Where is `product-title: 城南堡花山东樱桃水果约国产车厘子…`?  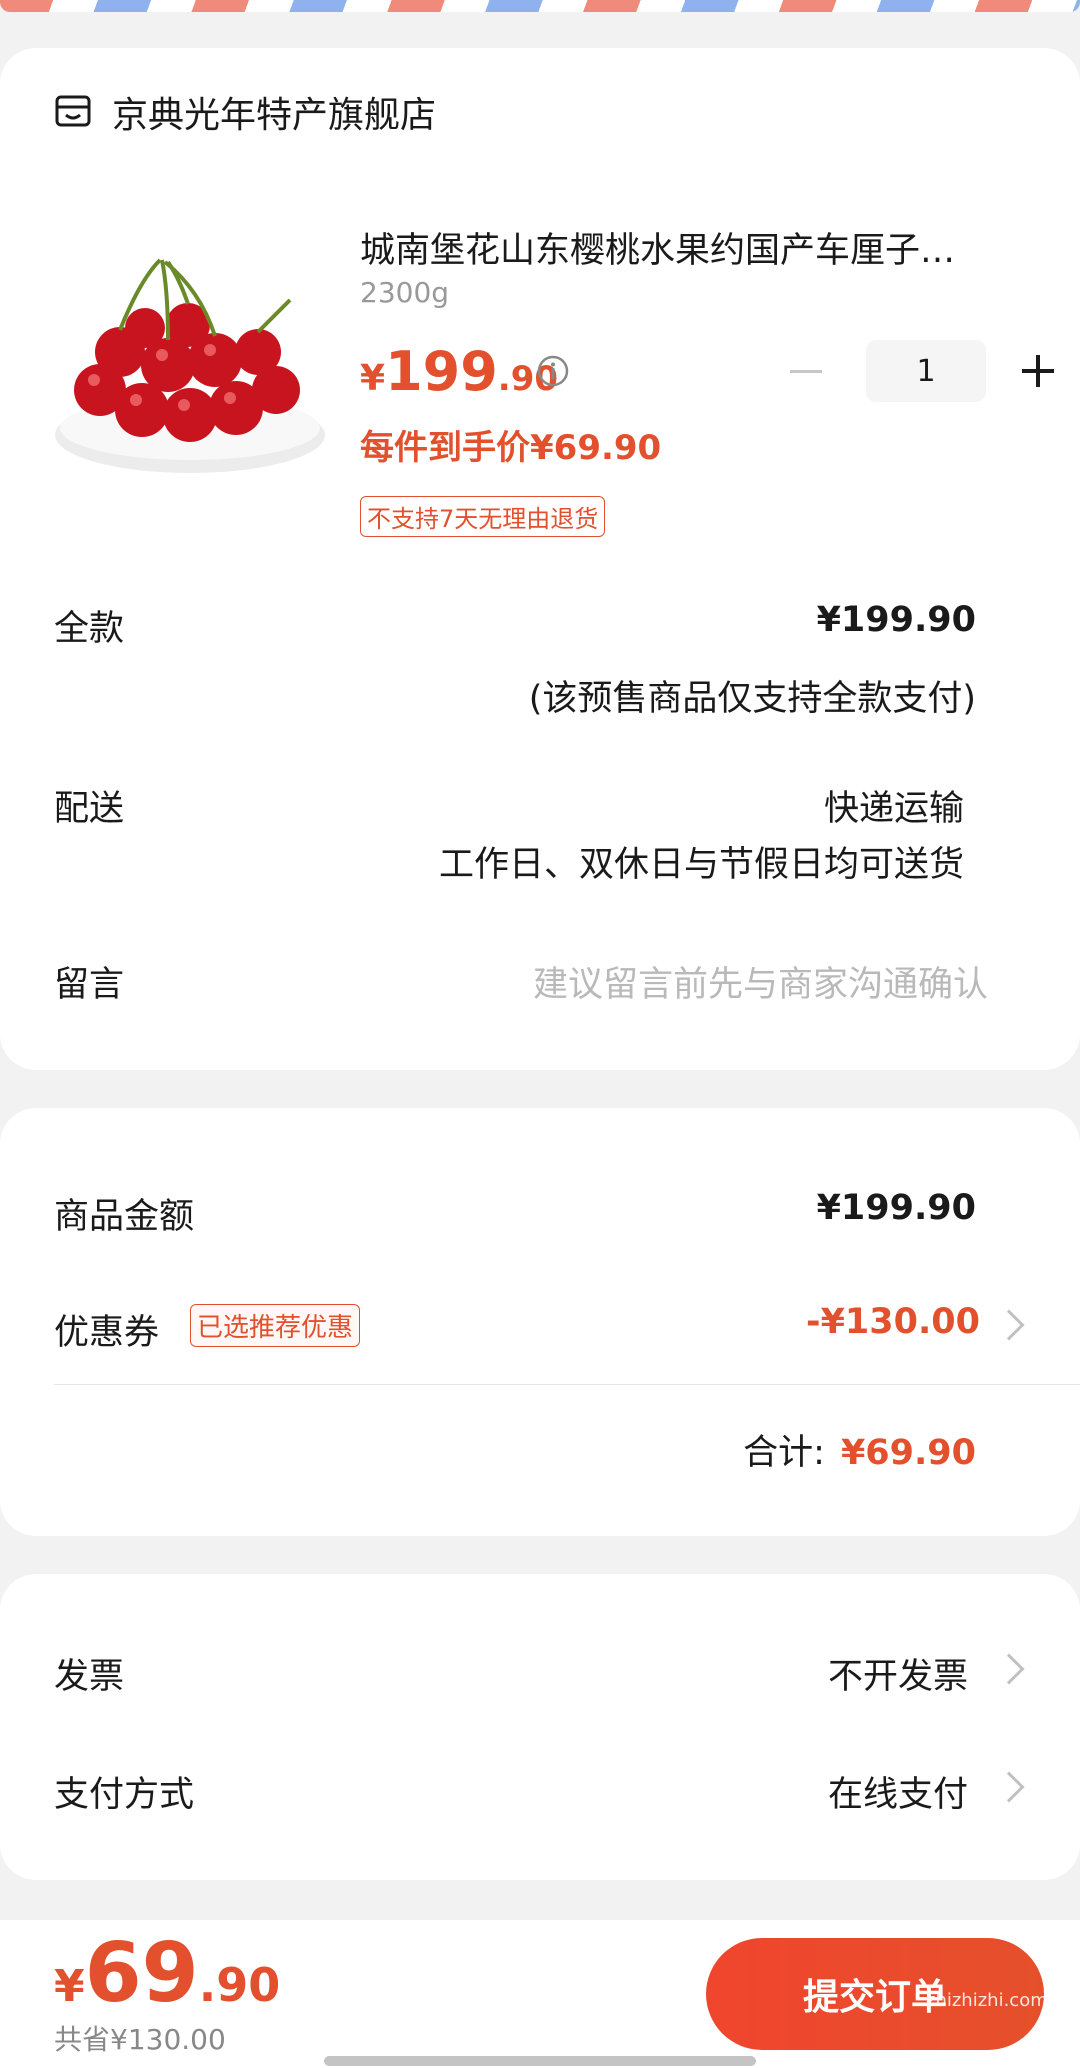 product-title: 城南堡花山东樱桃水果约国产车厘子… is located at coordinates (690, 247).